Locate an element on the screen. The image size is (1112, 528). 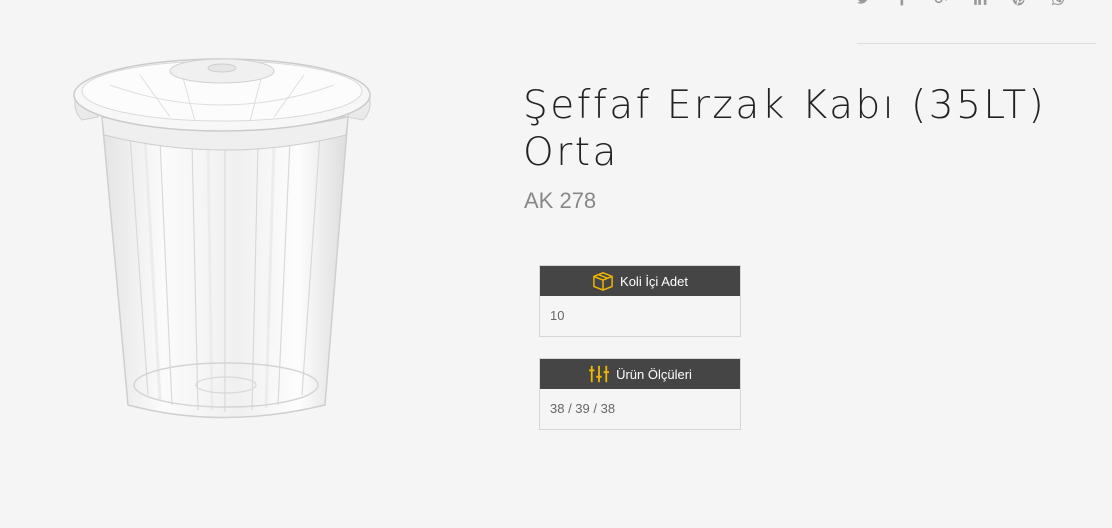
pinterest-icon is located at coordinates (1019, 3).